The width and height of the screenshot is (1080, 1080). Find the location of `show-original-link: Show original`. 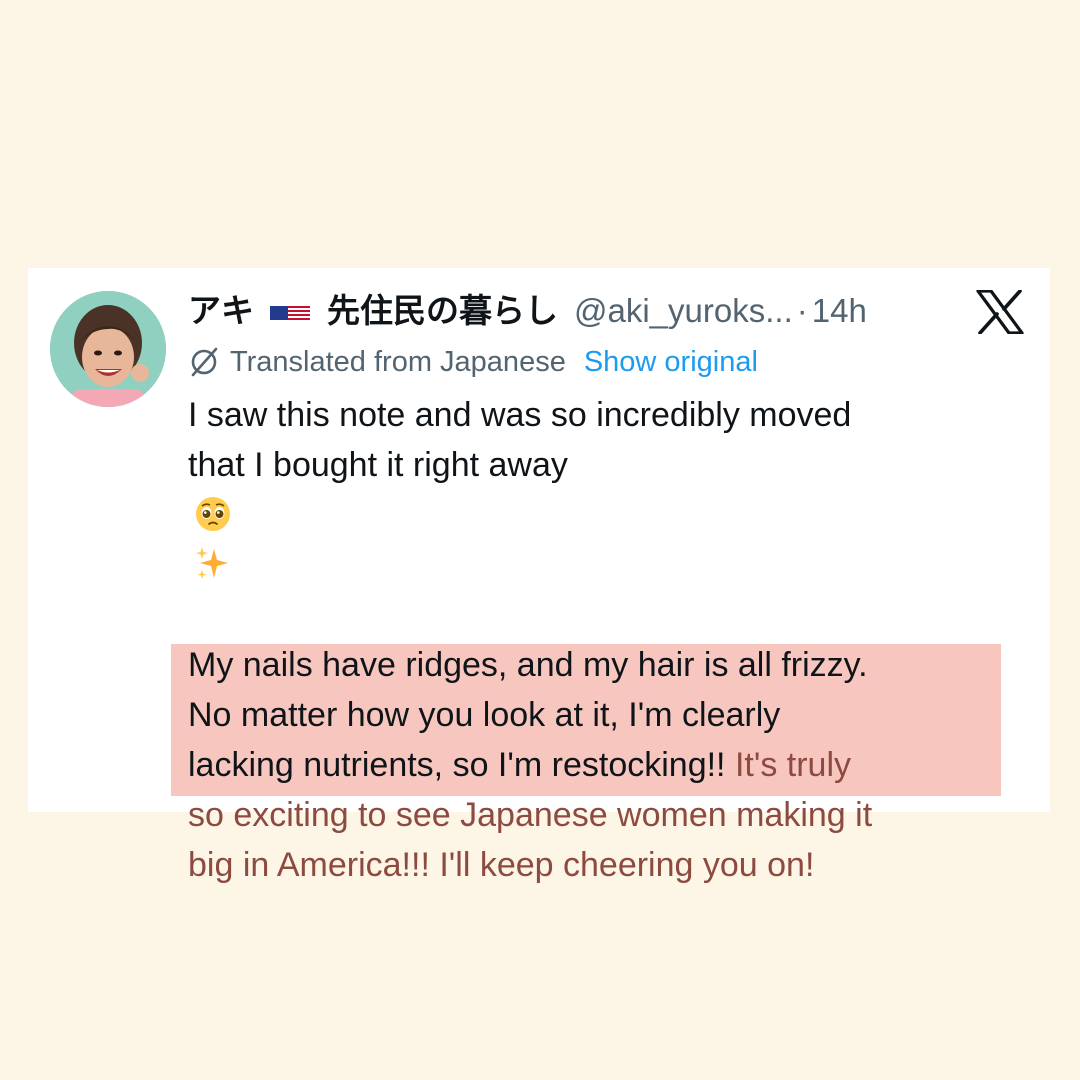

show-original-link: Show original is located at coordinates (671, 362).